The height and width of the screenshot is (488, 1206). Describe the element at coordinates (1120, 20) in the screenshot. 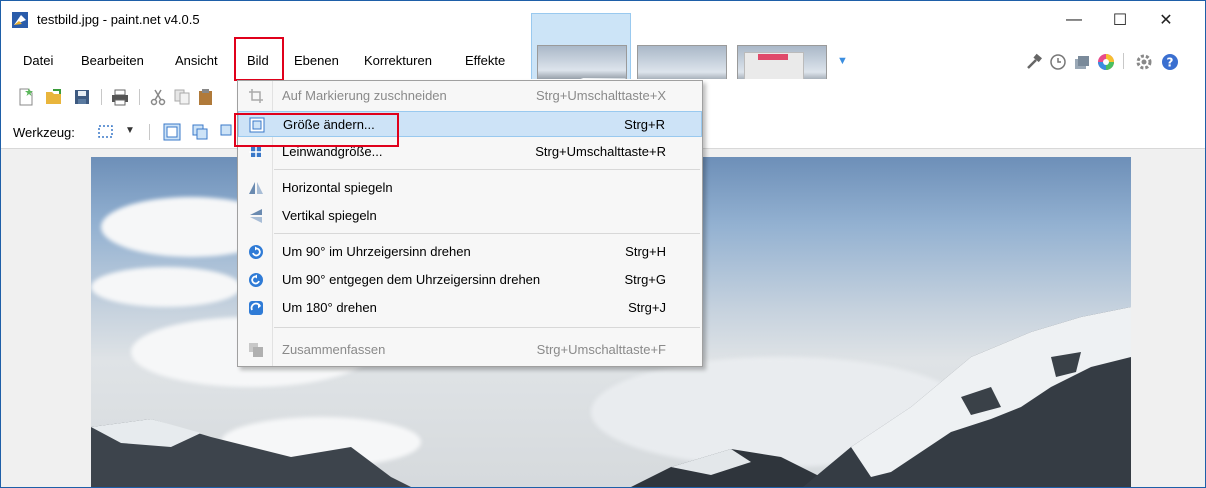

I see `maximize-button: ☐` at that location.